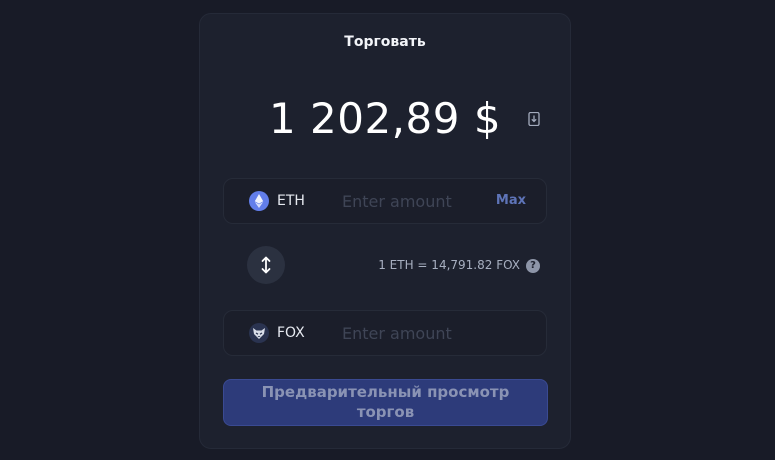 The width and height of the screenshot is (775, 460). Describe the element at coordinates (385, 412) in the screenshot. I see `preview-button-line2: торгов` at that location.